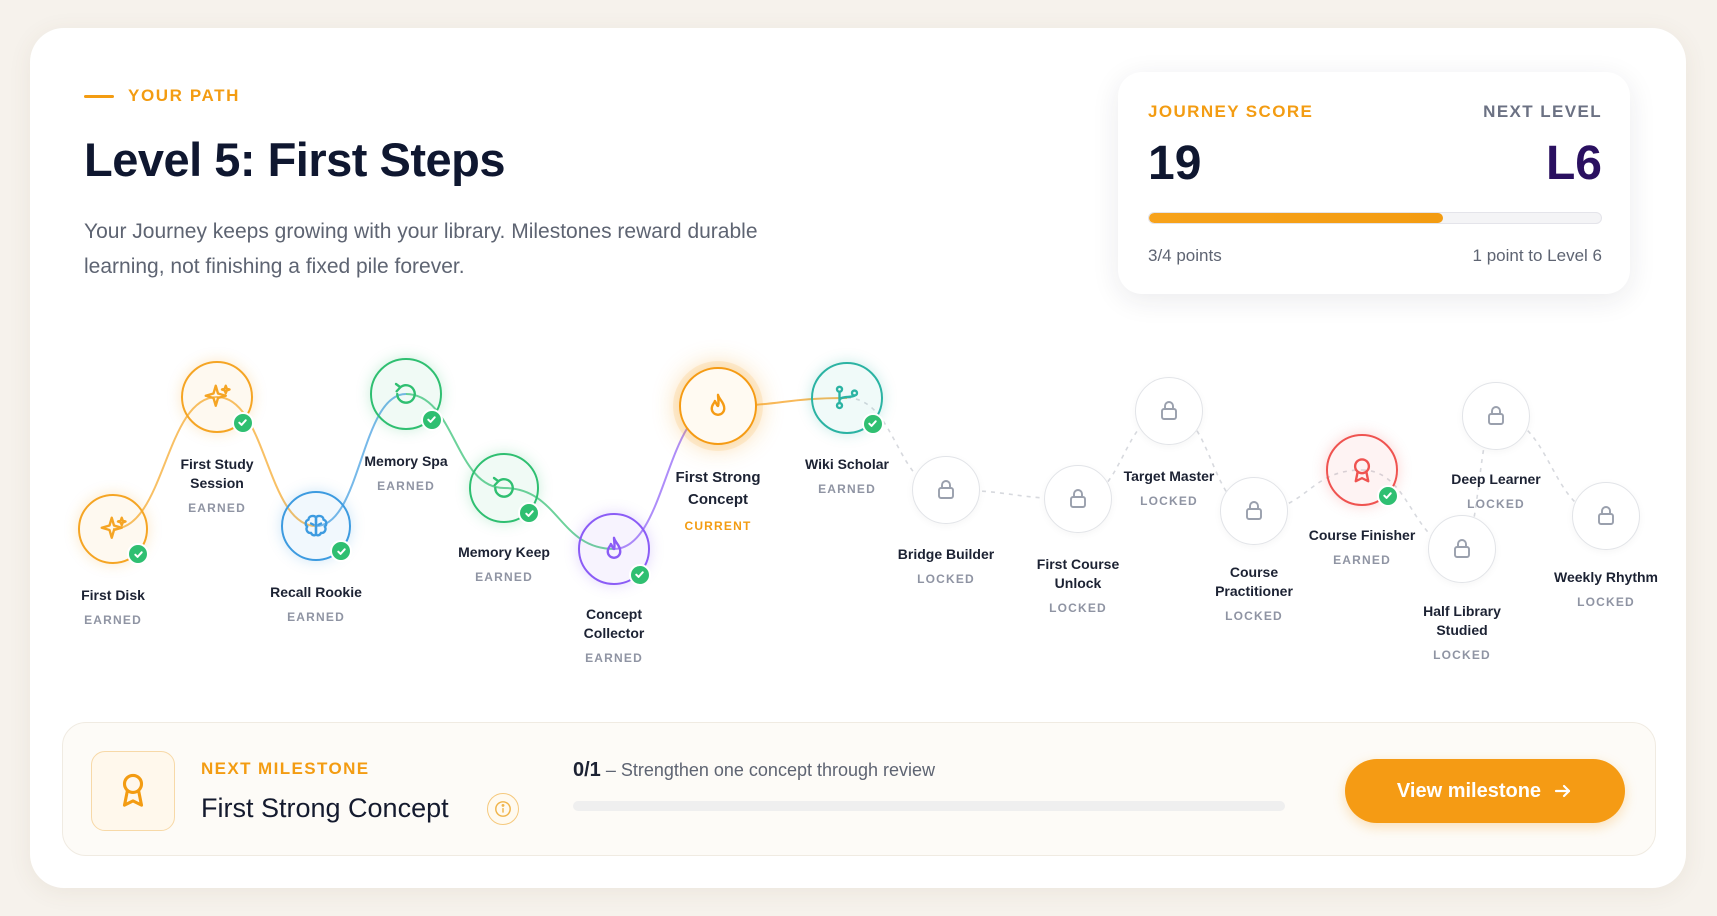 The image size is (1717, 916). What do you see at coordinates (614, 623) in the screenshot?
I see `milestone-name: Concept Collector` at bounding box center [614, 623].